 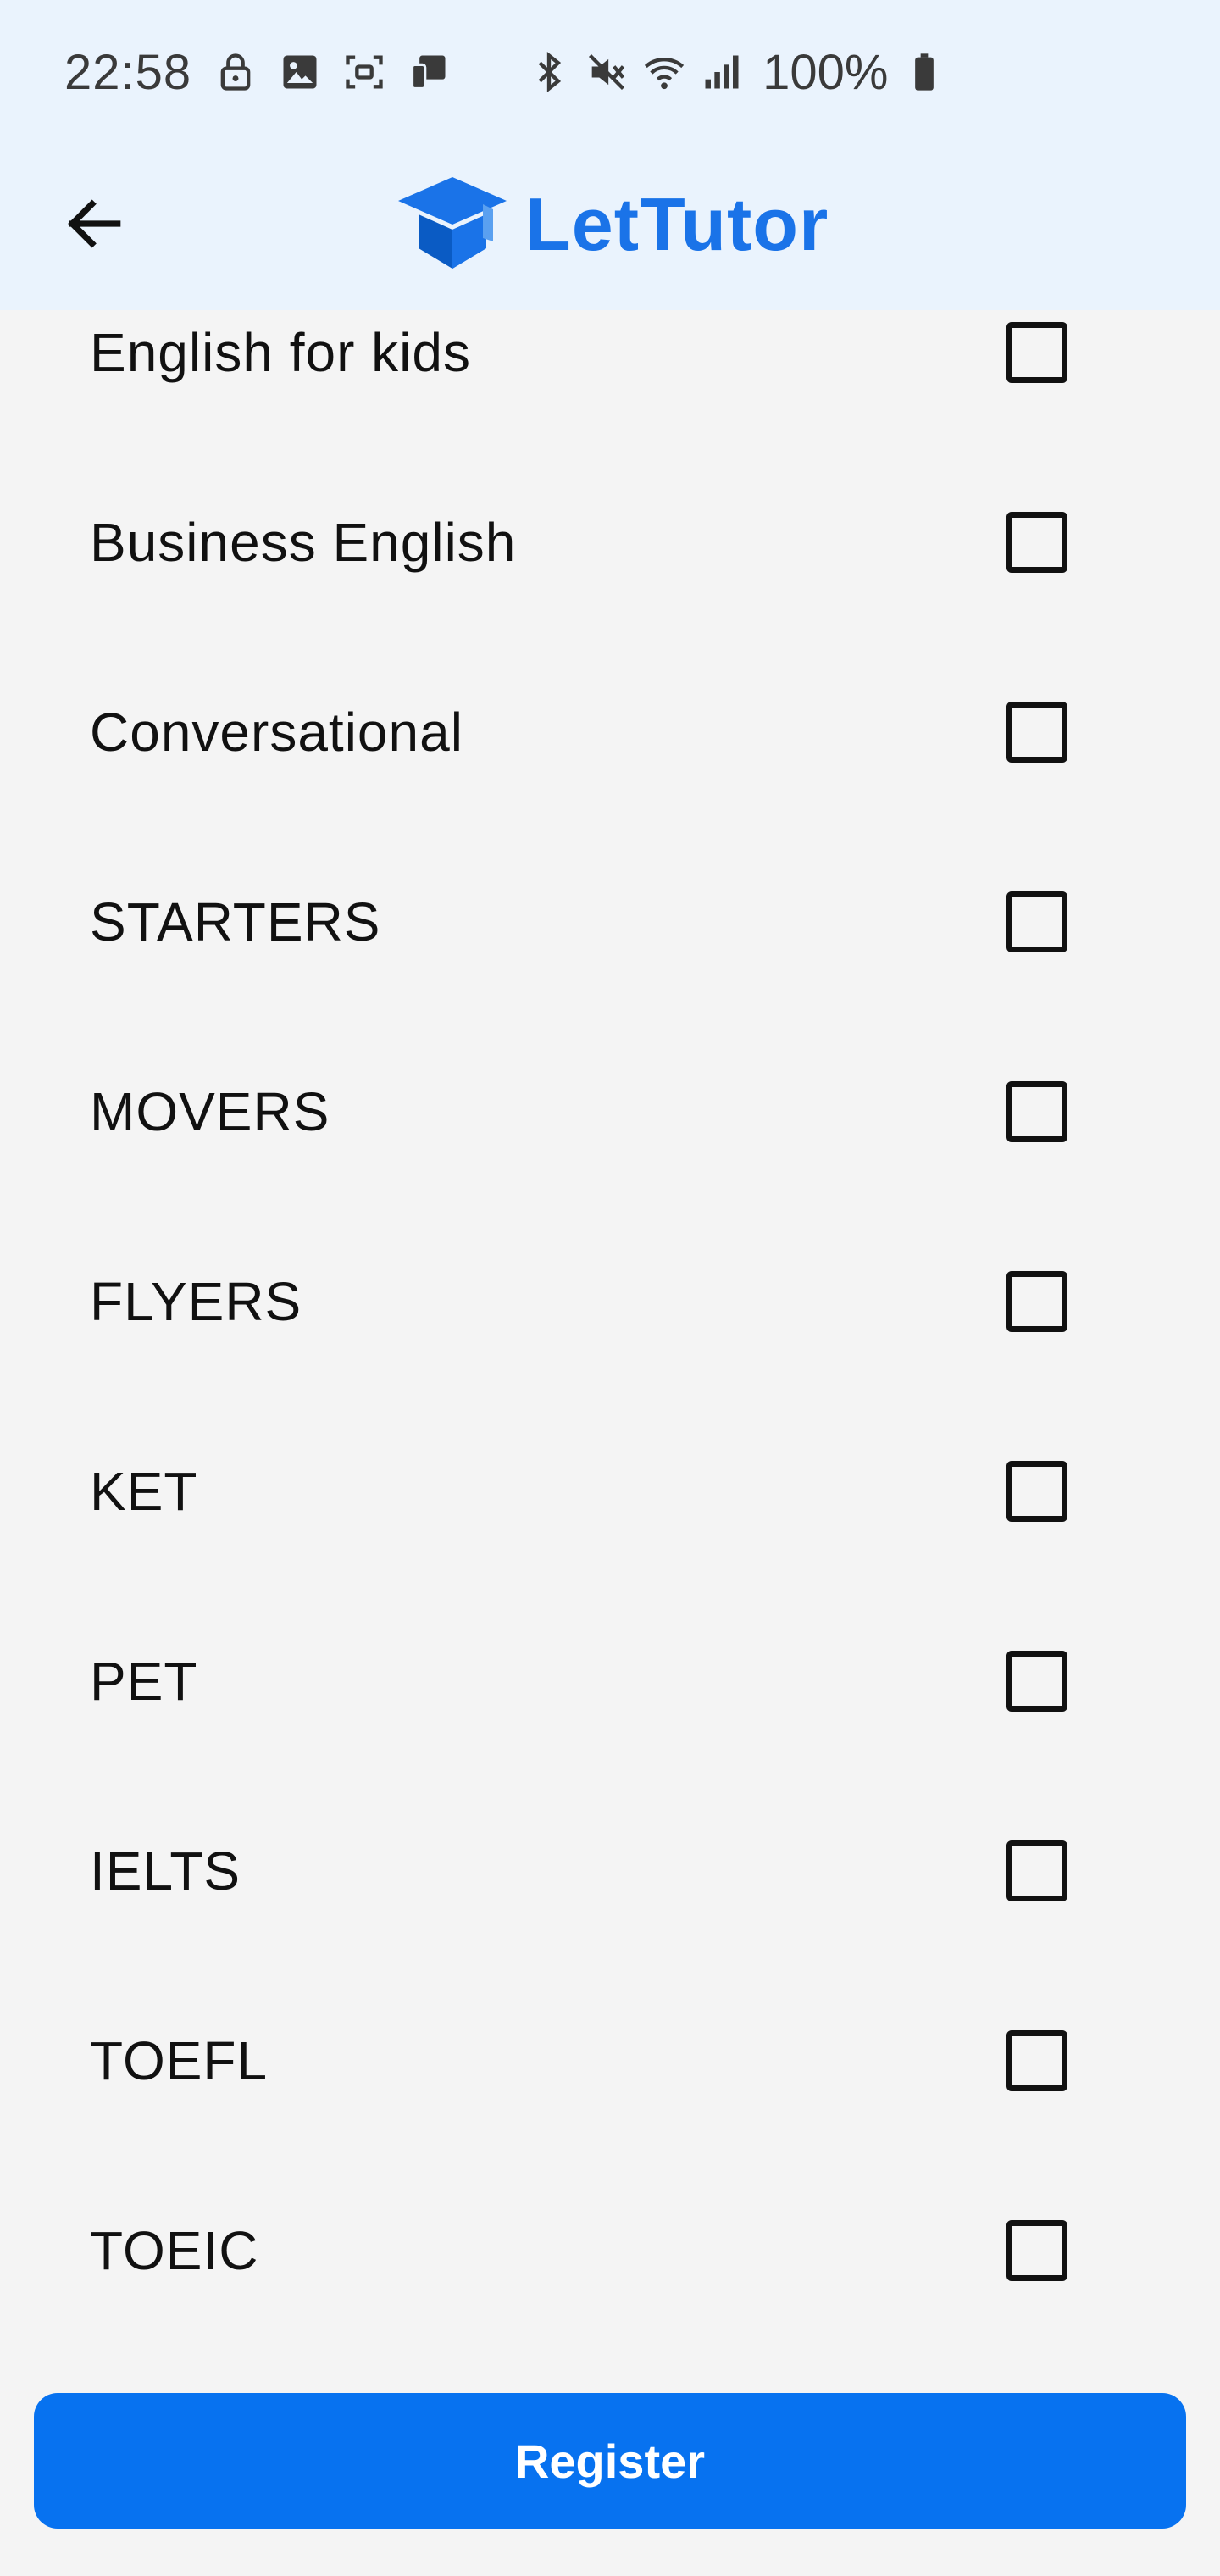 What do you see at coordinates (665, 74) in the screenshot?
I see `wifi-icon` at bounding box center [665, 74].